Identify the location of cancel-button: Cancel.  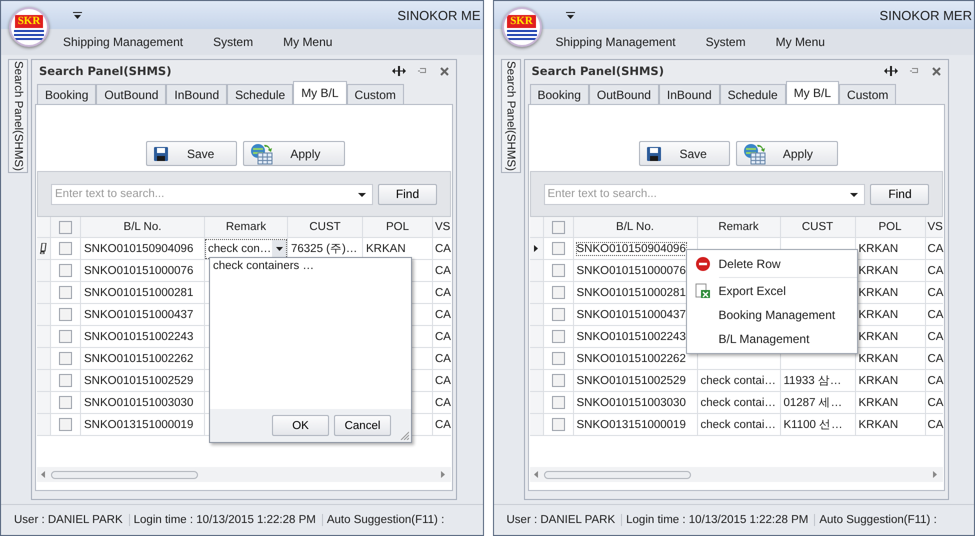
(362, 425).